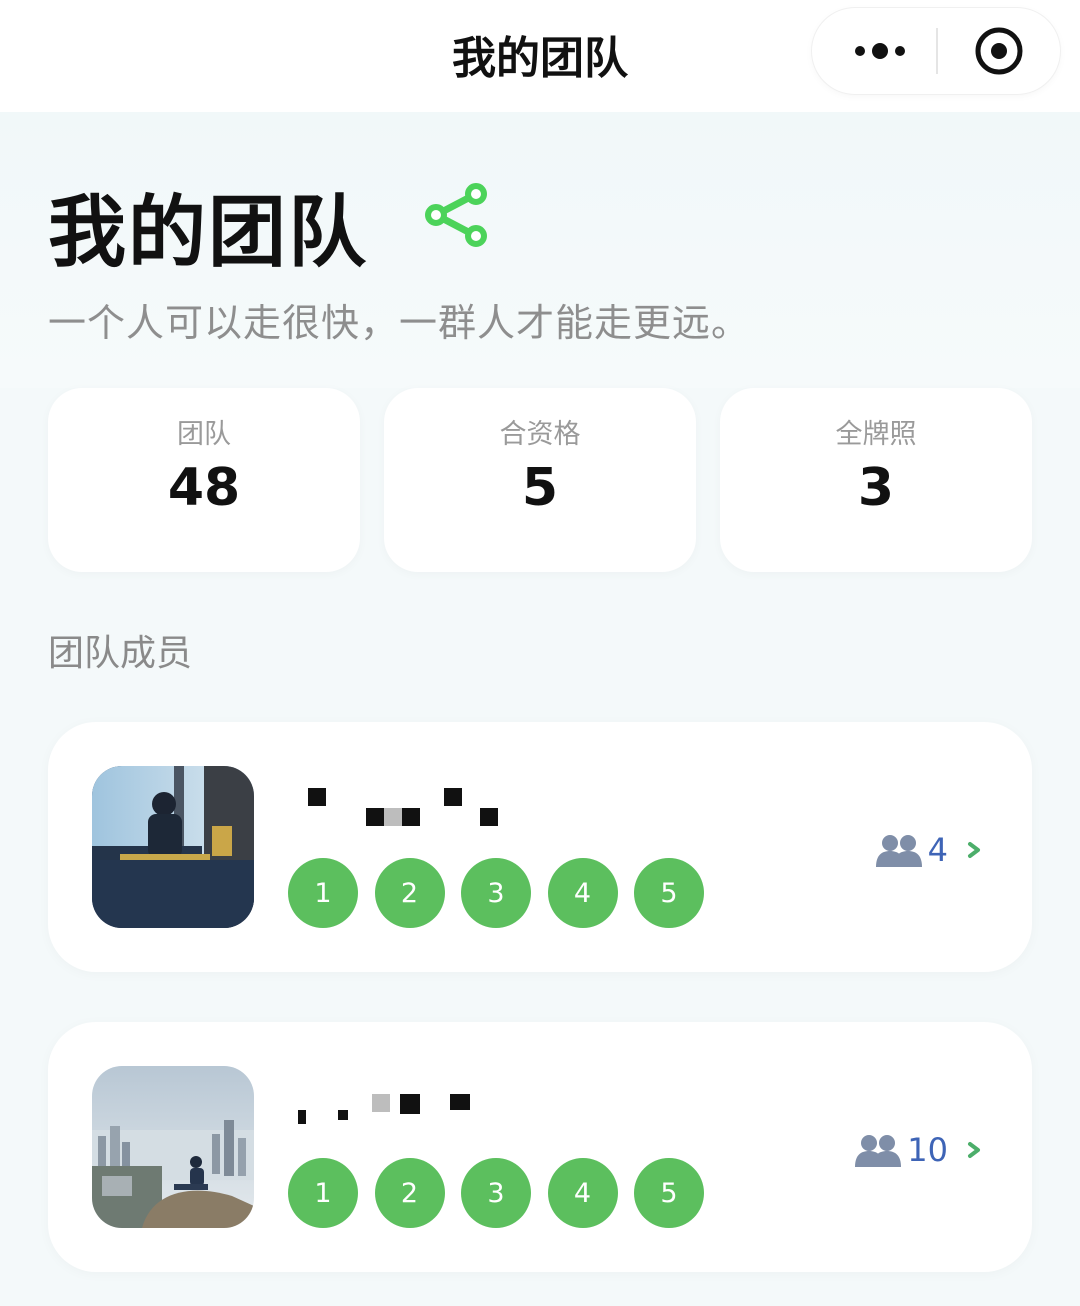 The width and height of the screenshot is (1080, 1306). What do you see at coordinates (999, 51) in the screenshot?
I see `target-close-icon` at bounding box center [999, 51].